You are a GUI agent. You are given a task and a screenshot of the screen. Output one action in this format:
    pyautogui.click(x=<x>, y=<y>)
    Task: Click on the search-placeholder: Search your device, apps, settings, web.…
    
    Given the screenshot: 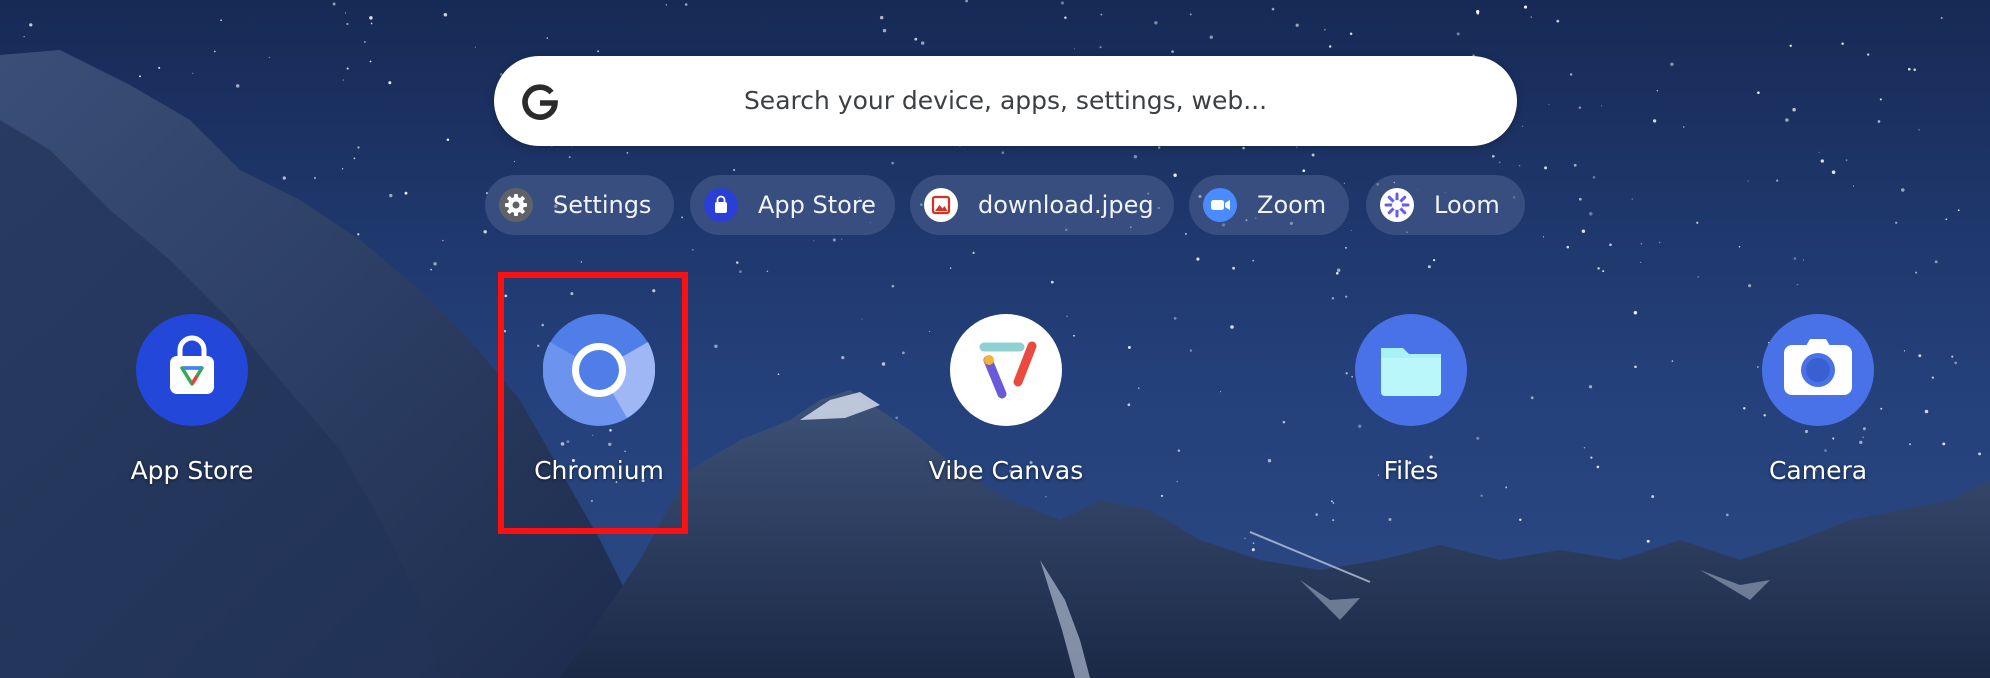 What is the action you would take?
    pyautogui.click(x=1005, y=101)
    